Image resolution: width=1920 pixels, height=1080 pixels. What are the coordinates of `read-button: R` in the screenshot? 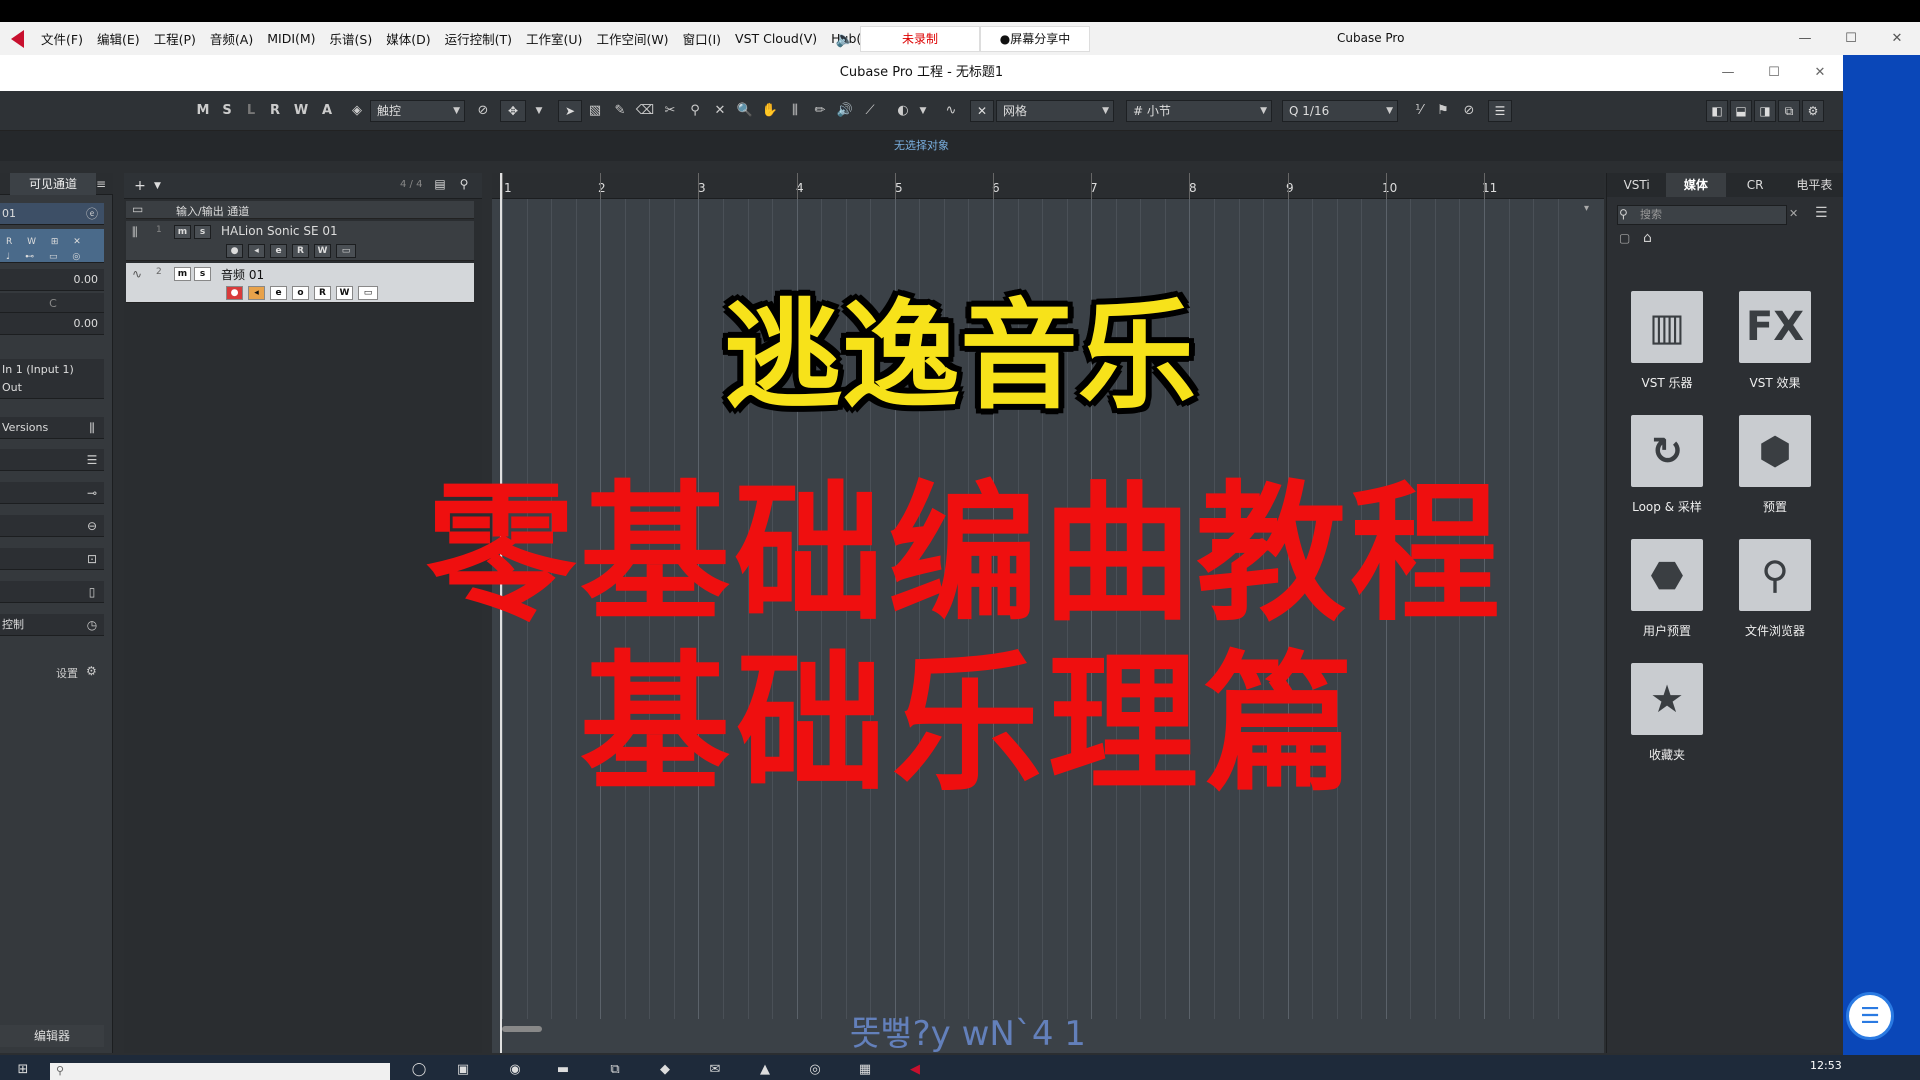 It's located at (322, 293).